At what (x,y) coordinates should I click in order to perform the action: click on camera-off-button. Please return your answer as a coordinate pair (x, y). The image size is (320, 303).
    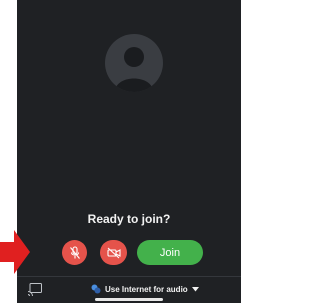
    Looking at the image, I should click on (113, 252).